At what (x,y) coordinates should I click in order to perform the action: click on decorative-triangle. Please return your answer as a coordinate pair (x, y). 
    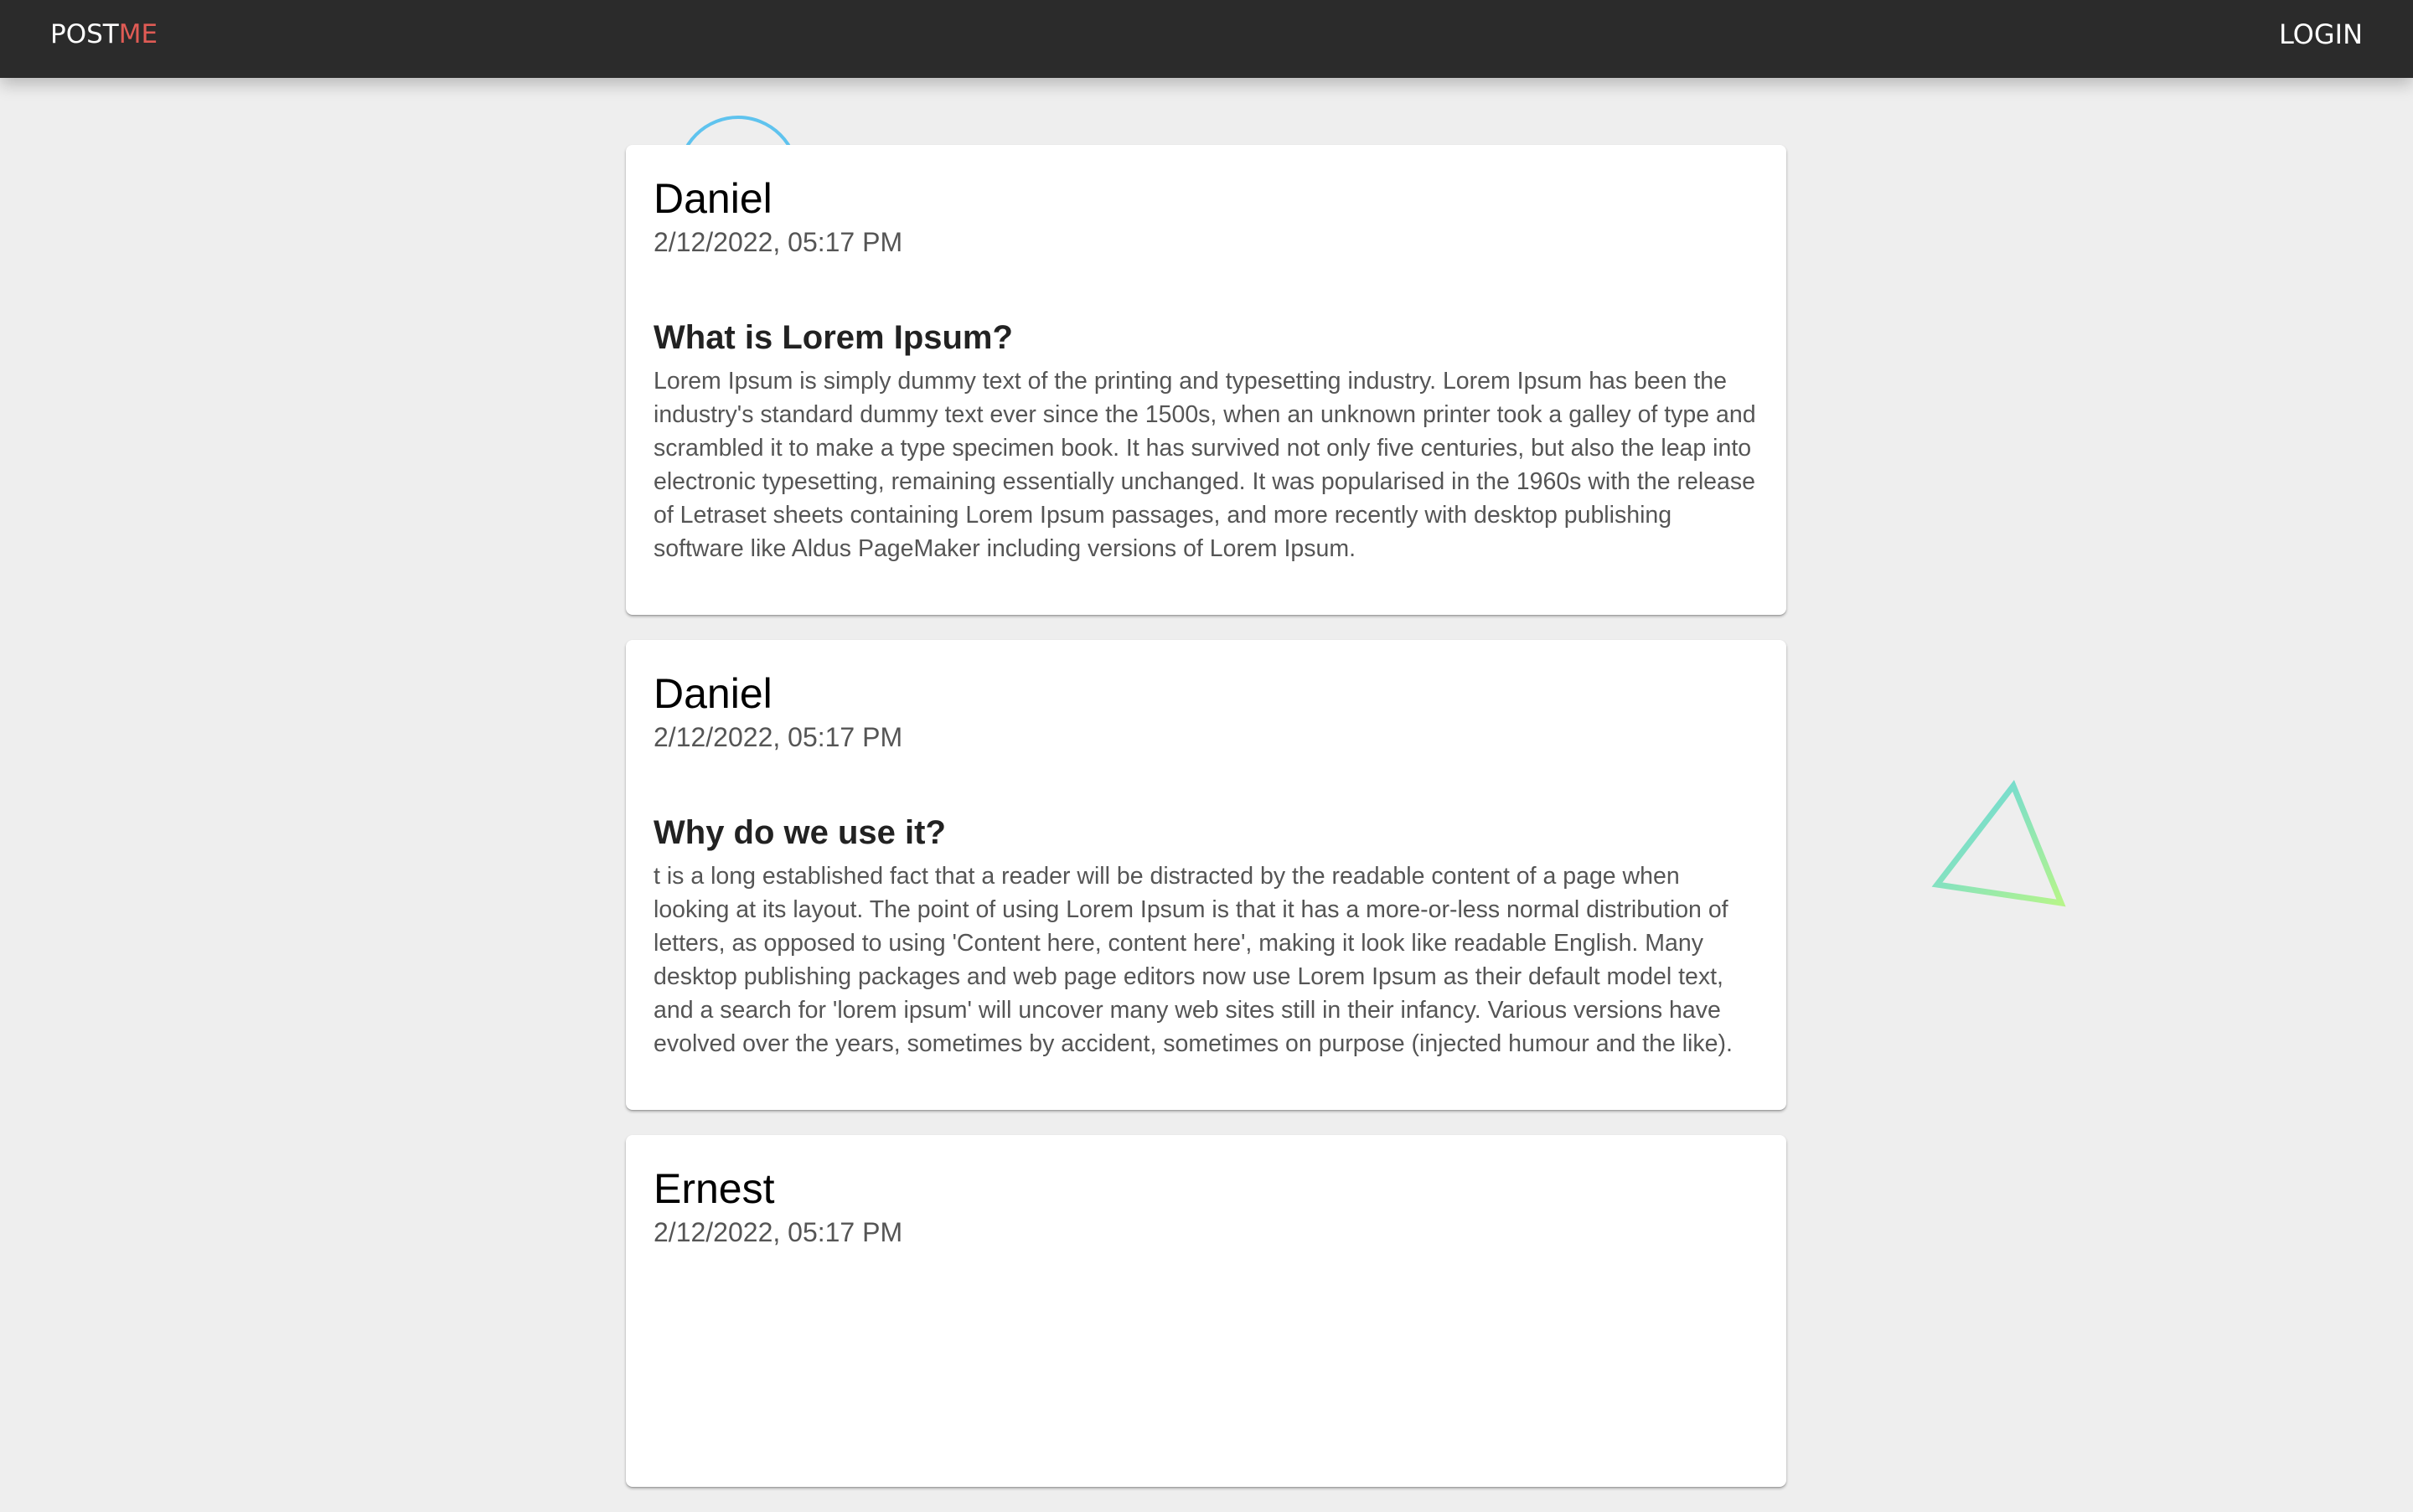
    Looking at the image, I should click on (1998, 843).